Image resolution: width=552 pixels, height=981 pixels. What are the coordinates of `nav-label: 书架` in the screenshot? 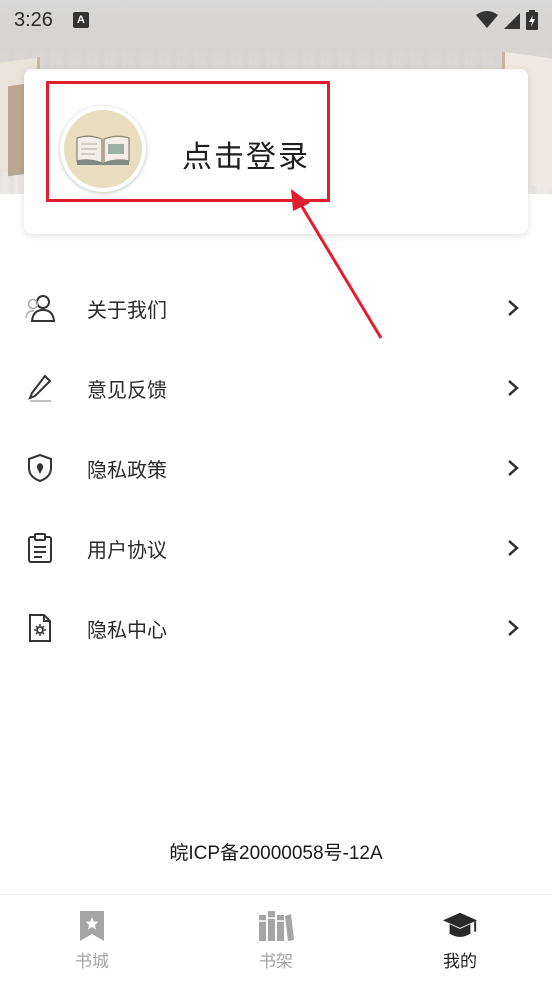 It's located at (276, 962).